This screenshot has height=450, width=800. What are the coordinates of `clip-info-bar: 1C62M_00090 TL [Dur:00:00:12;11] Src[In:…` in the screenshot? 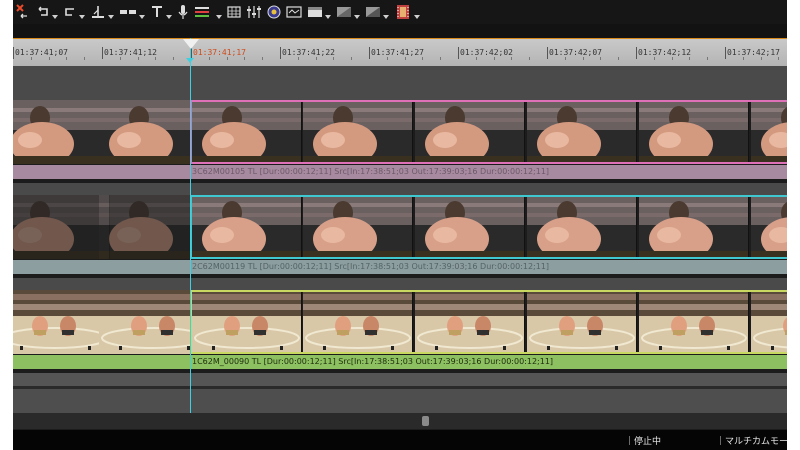 It's located at (400, 362).